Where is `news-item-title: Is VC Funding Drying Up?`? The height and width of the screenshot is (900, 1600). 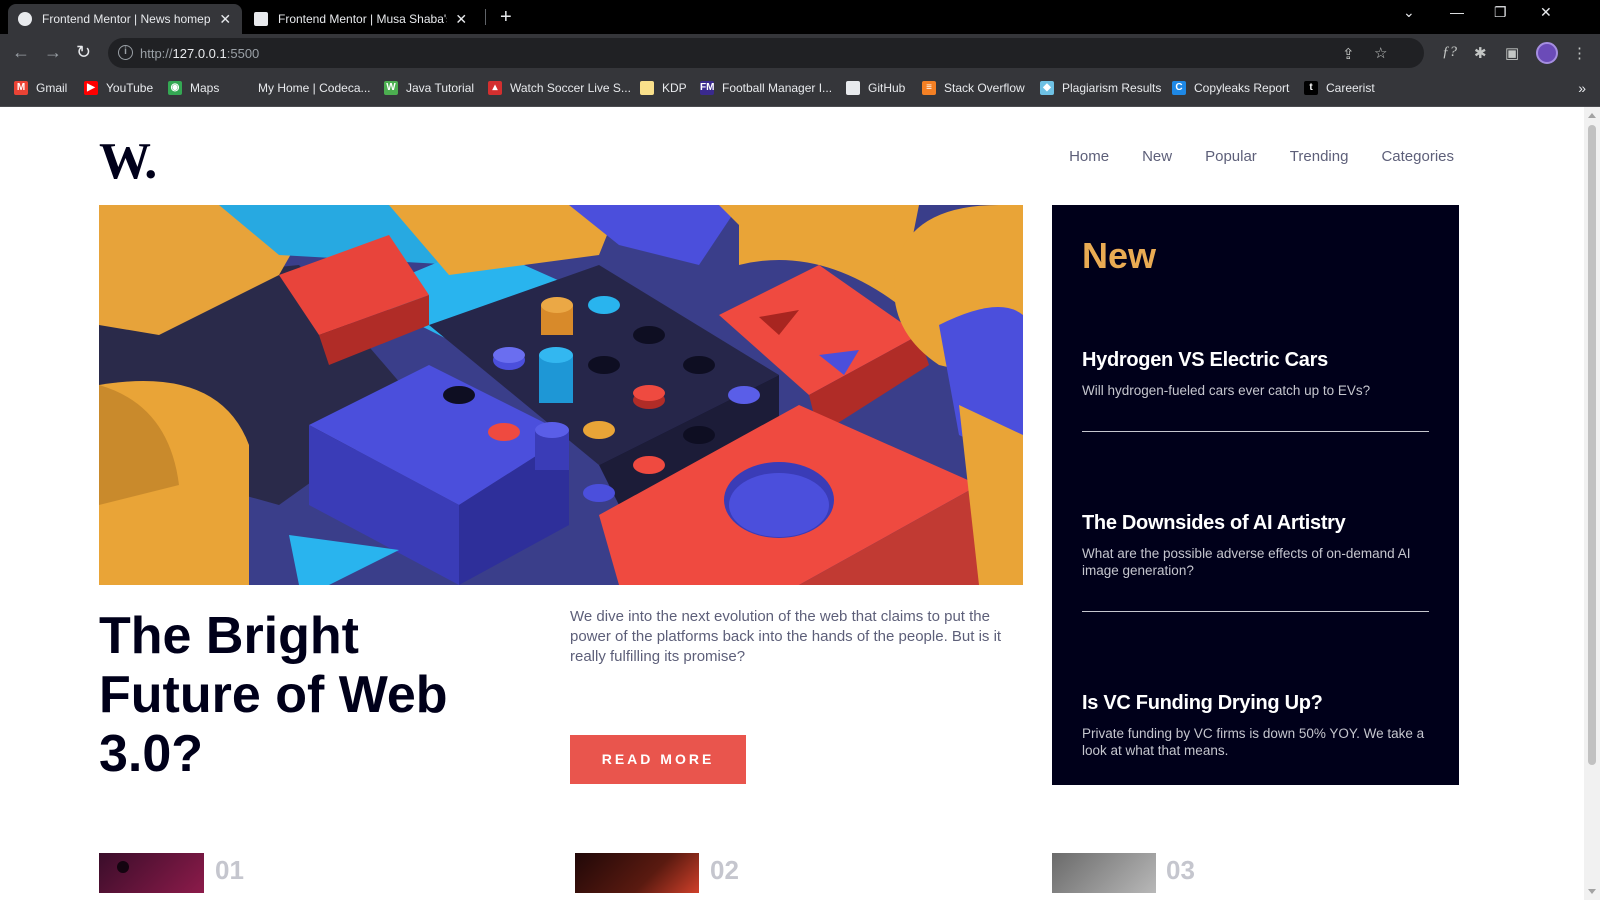 news-item-title: Is VC Funding Drying Up? is located at coordinates (1255, 703).